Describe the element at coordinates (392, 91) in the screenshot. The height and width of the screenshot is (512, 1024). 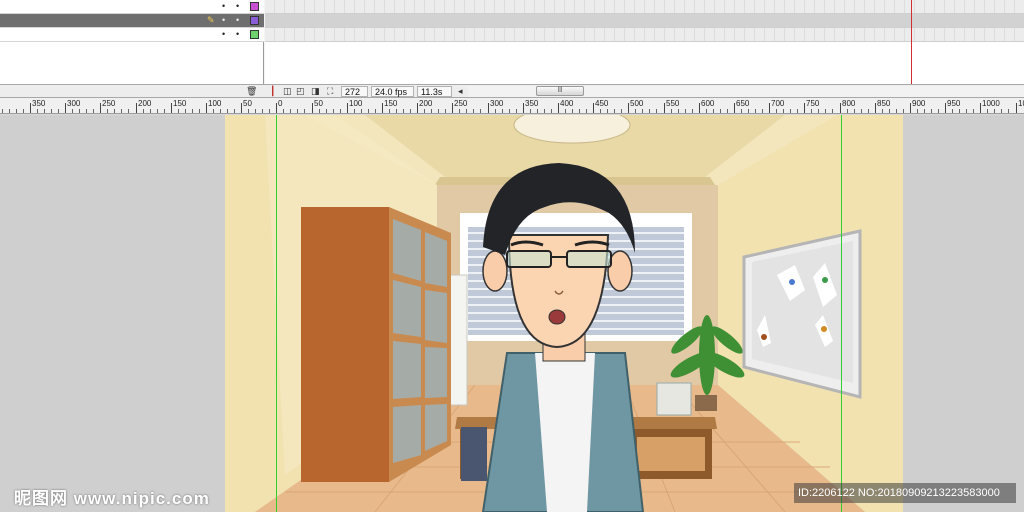
I see `frame-rate: 24.0 fps` at that location.